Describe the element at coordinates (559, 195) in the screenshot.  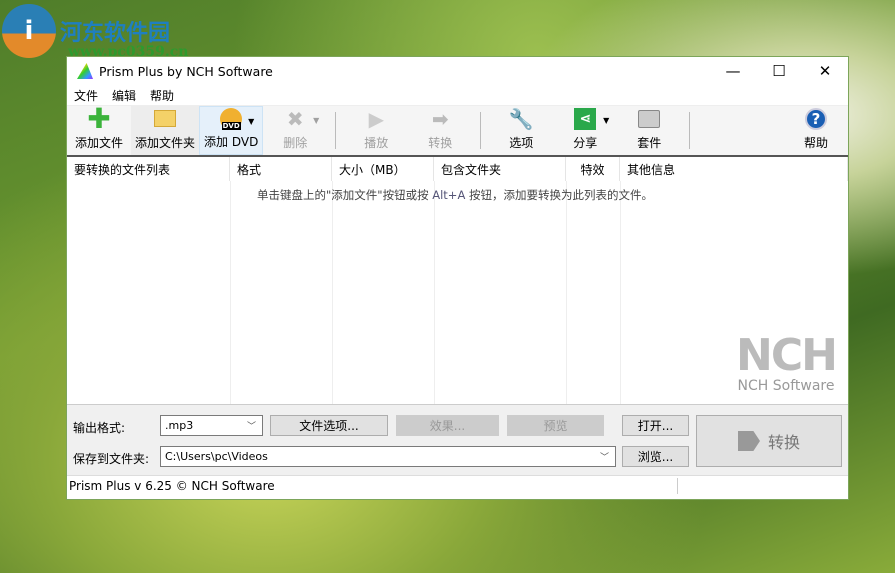
I see `hint-text-end: 按钮，添加要转换为此列表的文件。` at that location.